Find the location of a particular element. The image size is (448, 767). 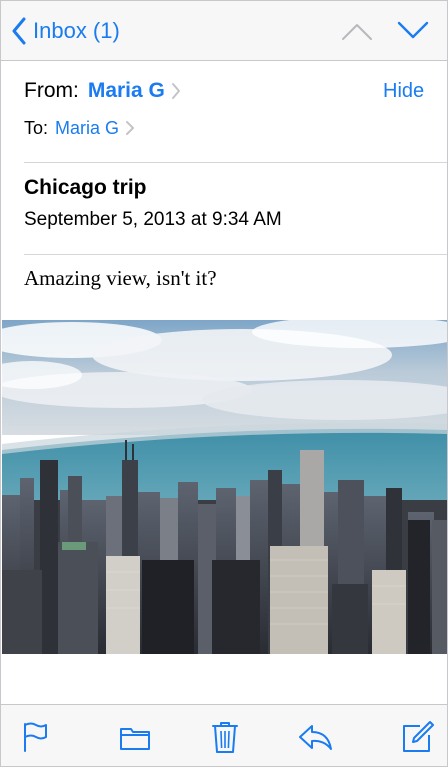

trash-icon is located at coordinates (225, 737).